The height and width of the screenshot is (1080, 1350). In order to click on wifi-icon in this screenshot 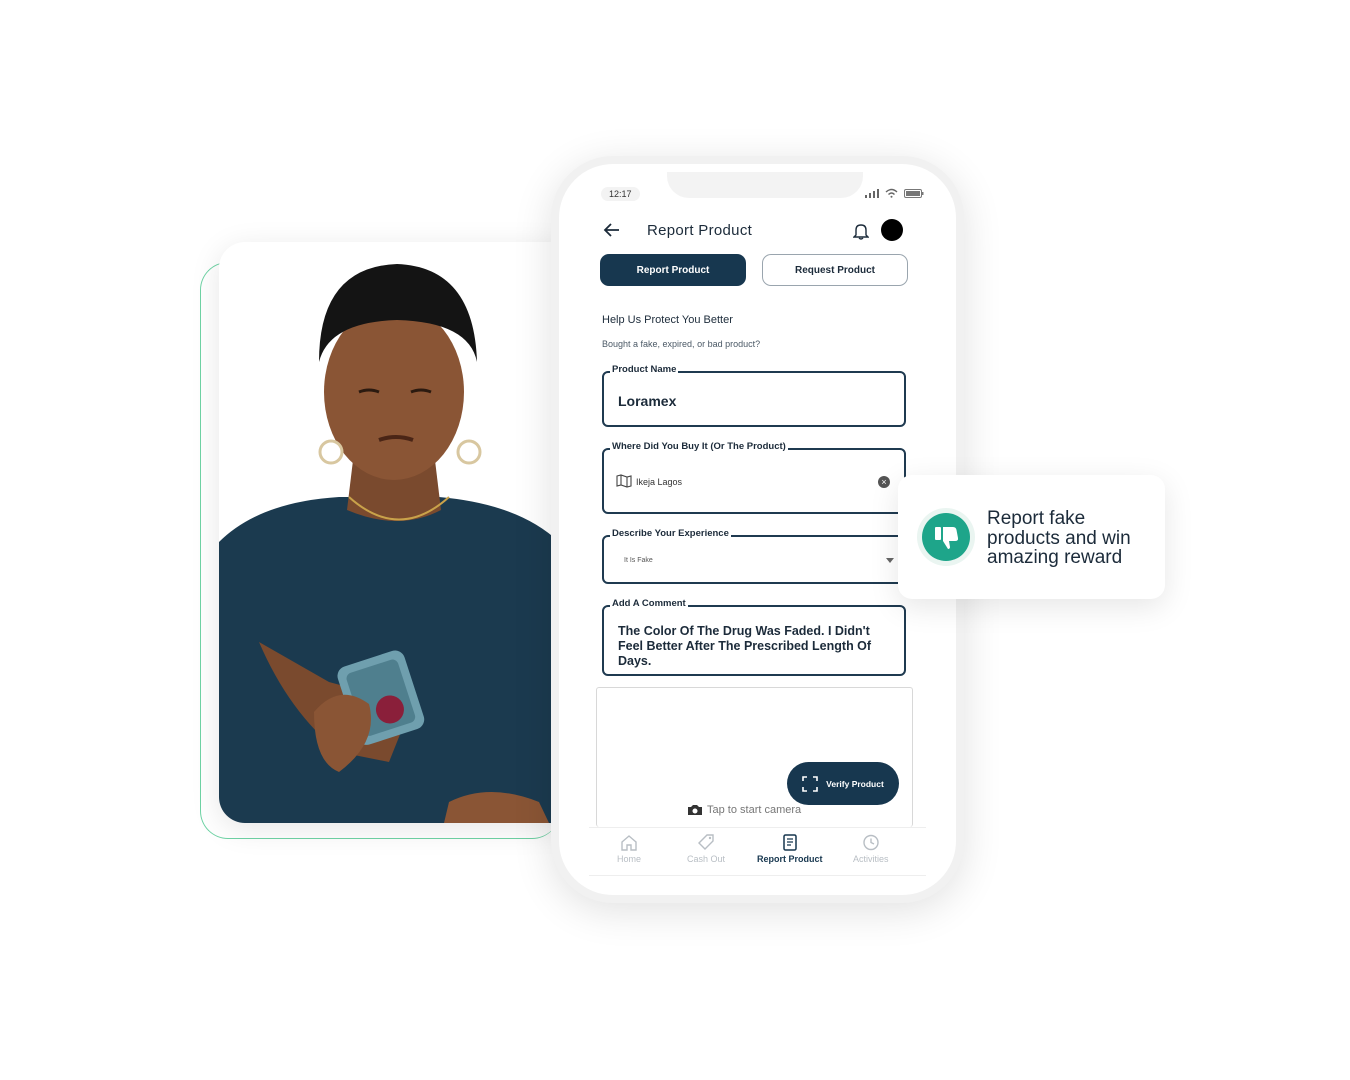, I will do `click(891, 193)`.